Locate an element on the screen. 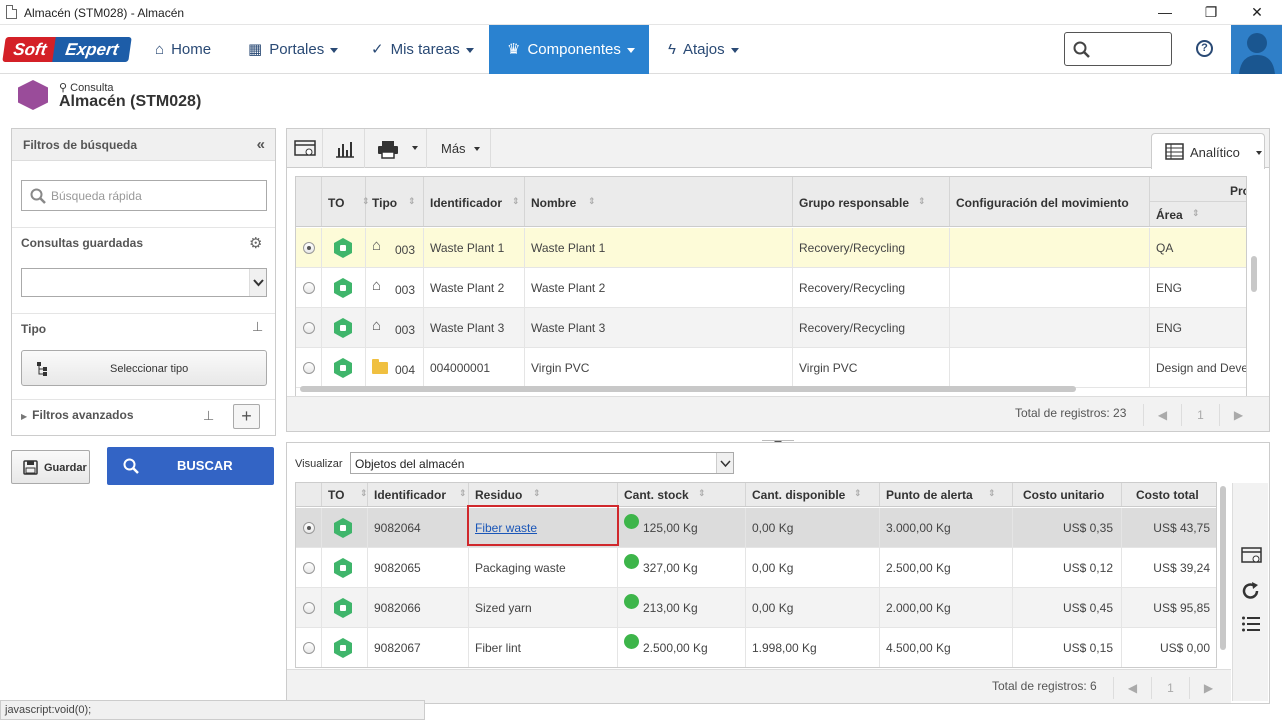  close-window-button: ✕ is located at coordinates (1257, 12).